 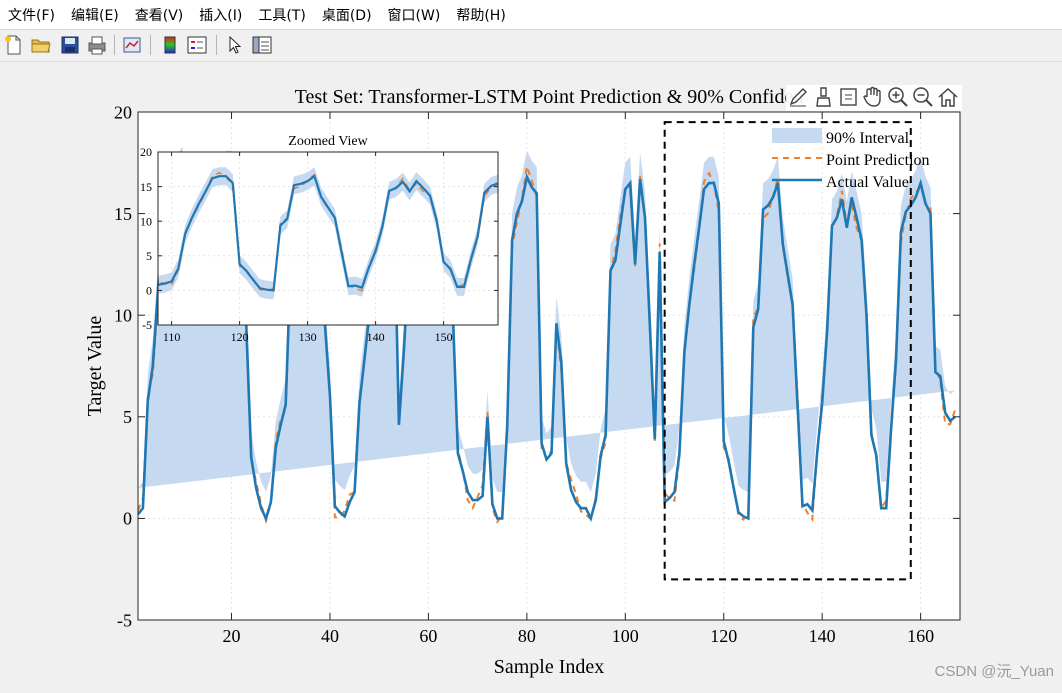 I want to click on y-axis-label: Target Value, so click(x=95, y=366).